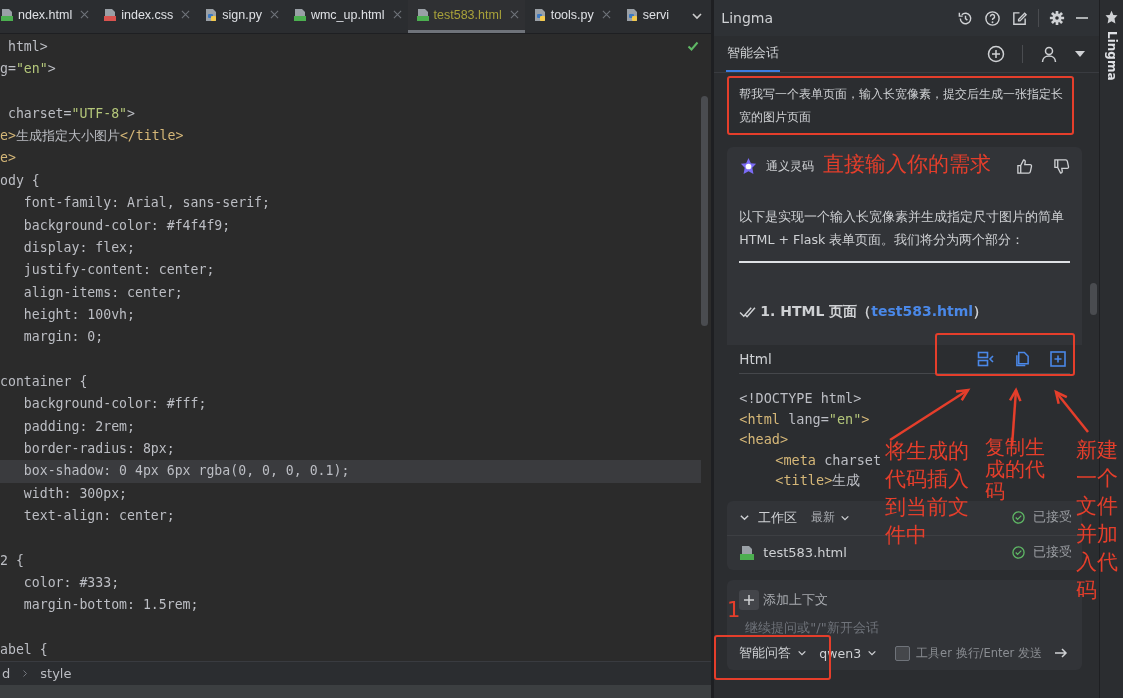 Image resolution: width=1123 pixels, height=698 pixels. I want to click on code-line: justify-content: center;, so click(118, 270).